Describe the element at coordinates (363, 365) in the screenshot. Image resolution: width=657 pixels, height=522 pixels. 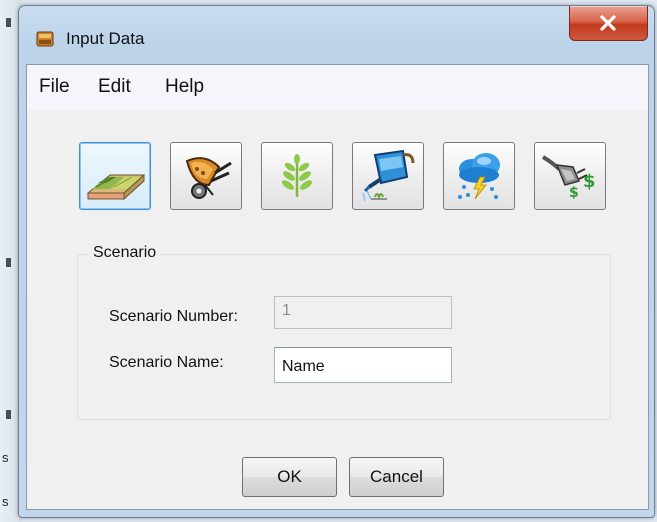
I see `scenario-name-field: Name` at that location.